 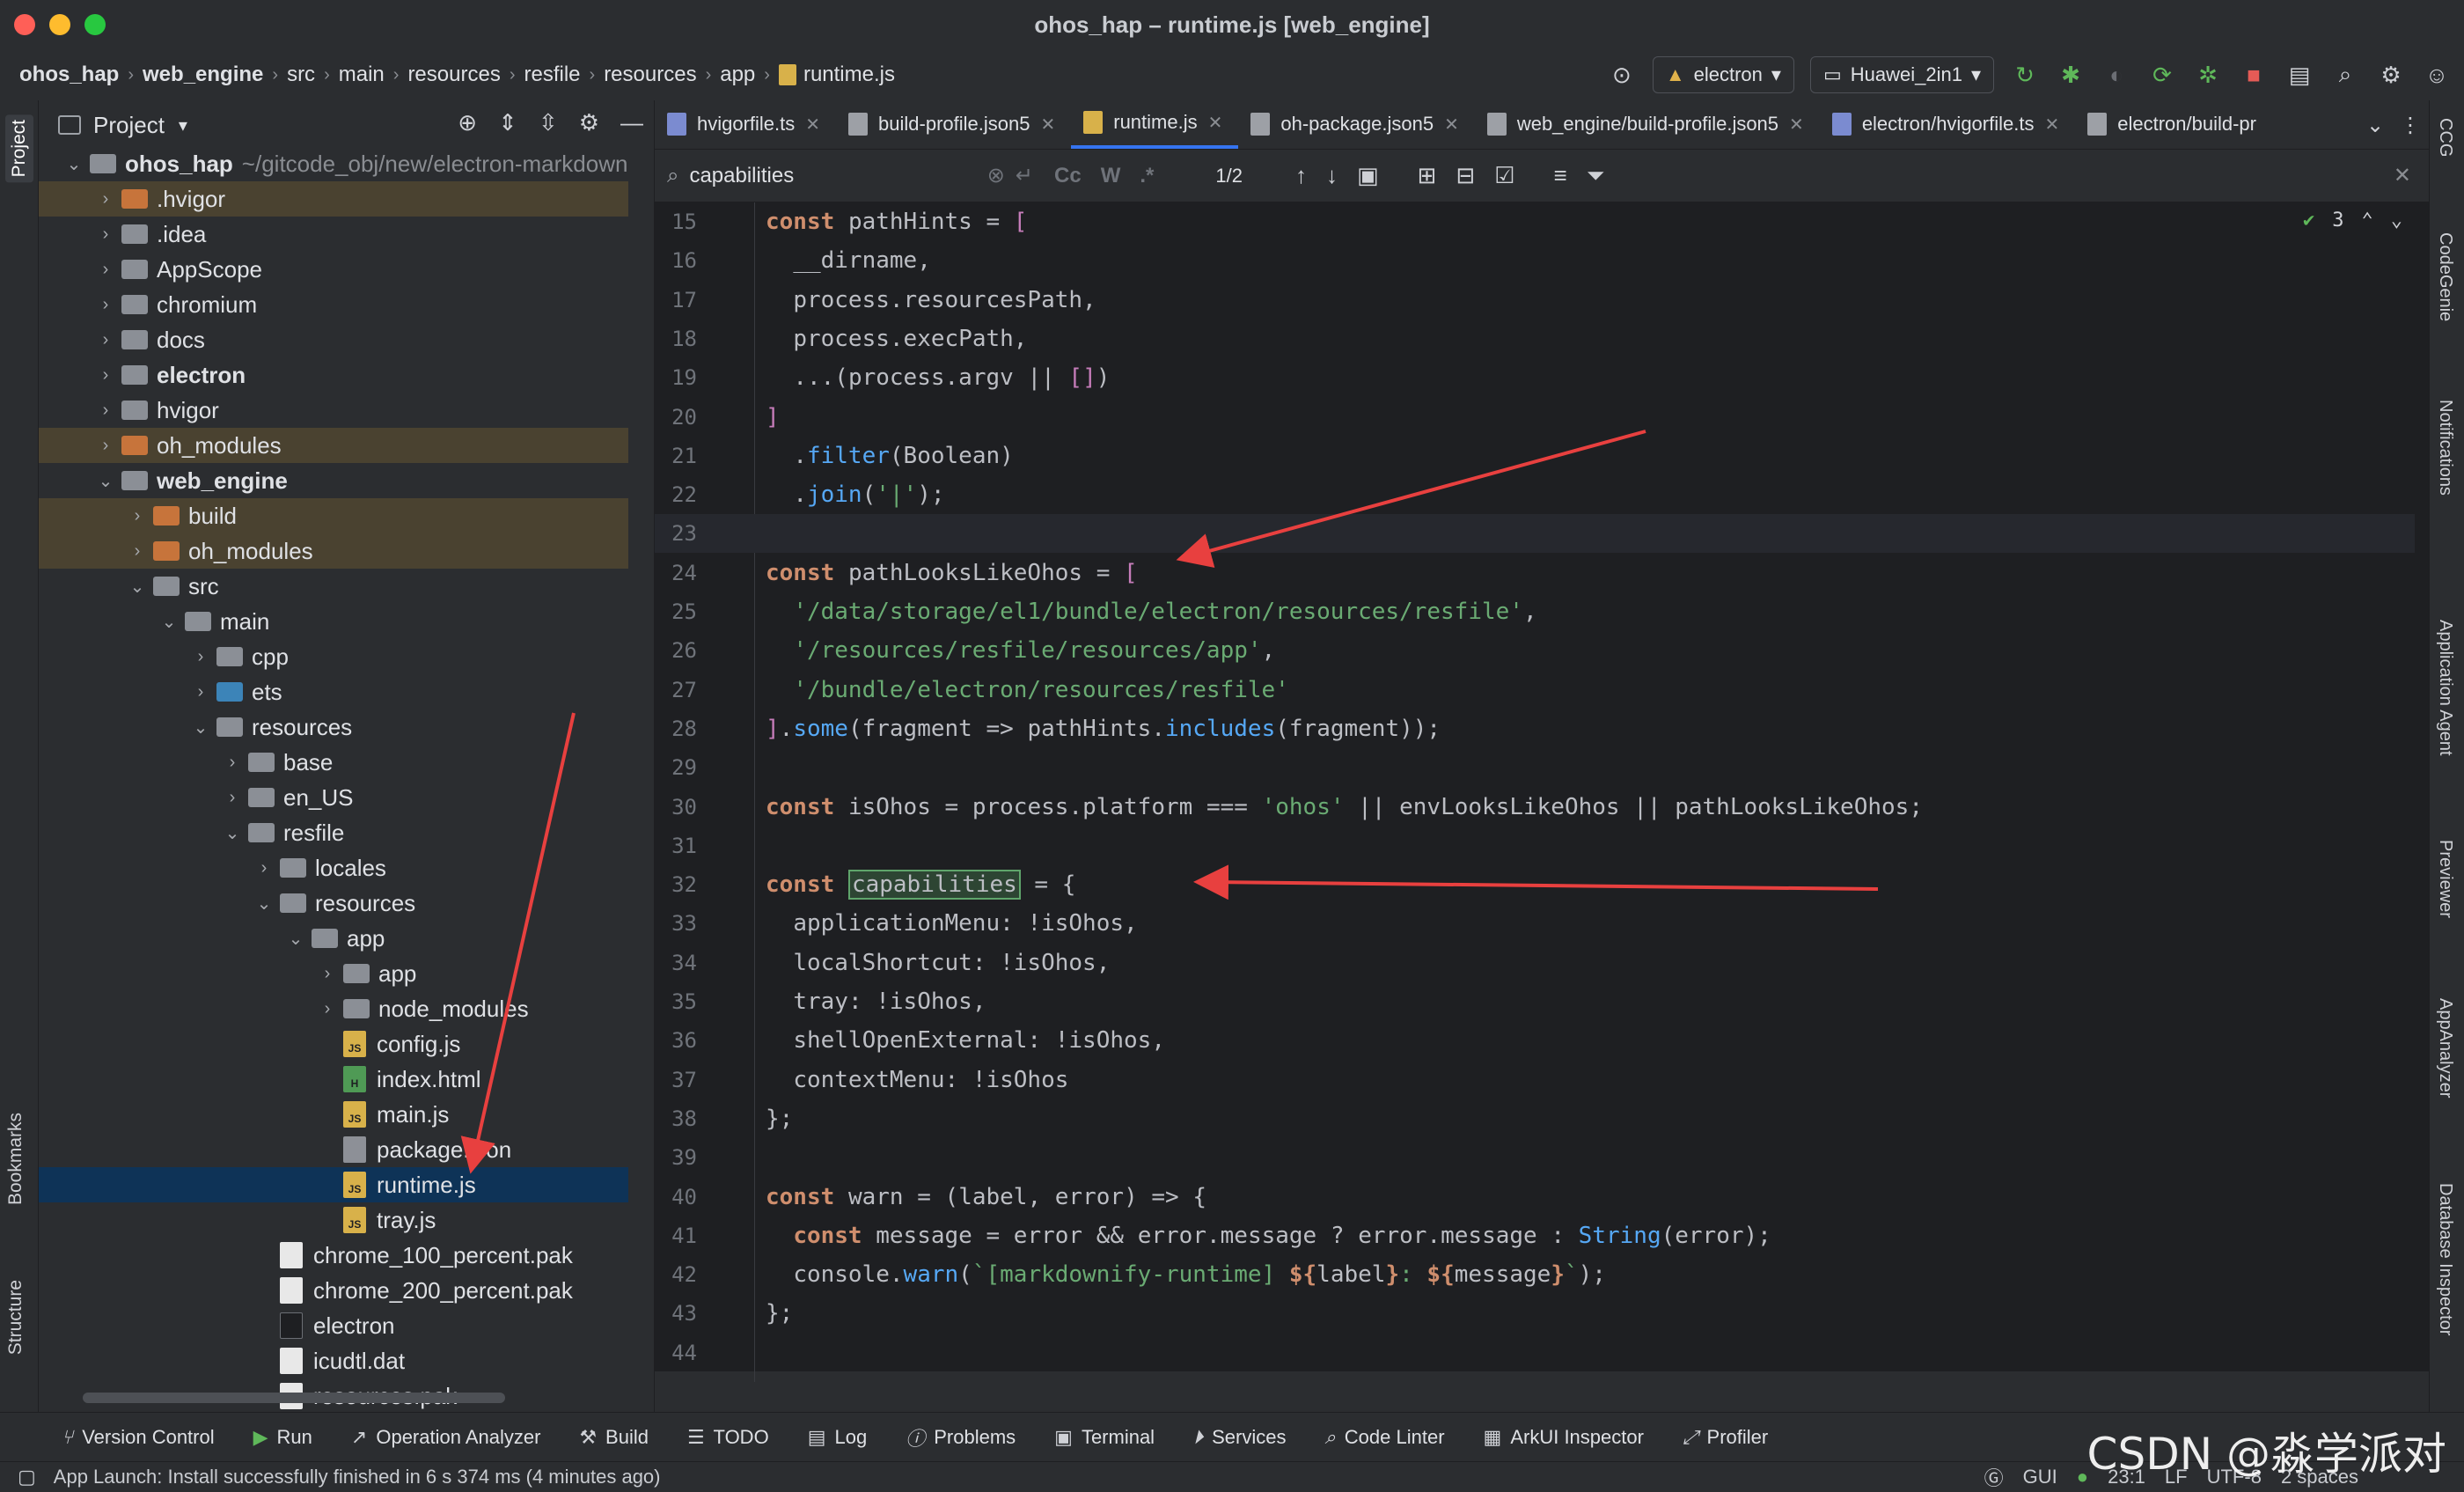 What do you see at coordinates (2402, 176) in the screenshot?
I see `close-find-icon: ✕` at bounding box center [2402, 176].